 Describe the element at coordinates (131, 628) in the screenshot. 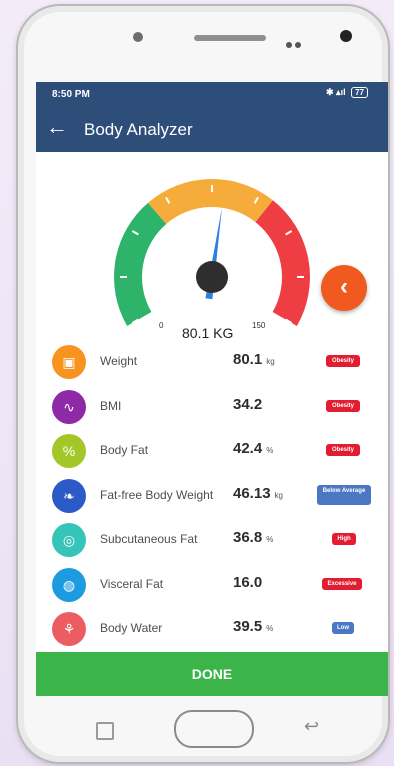

I see `metric-name: Body Water` at that location.